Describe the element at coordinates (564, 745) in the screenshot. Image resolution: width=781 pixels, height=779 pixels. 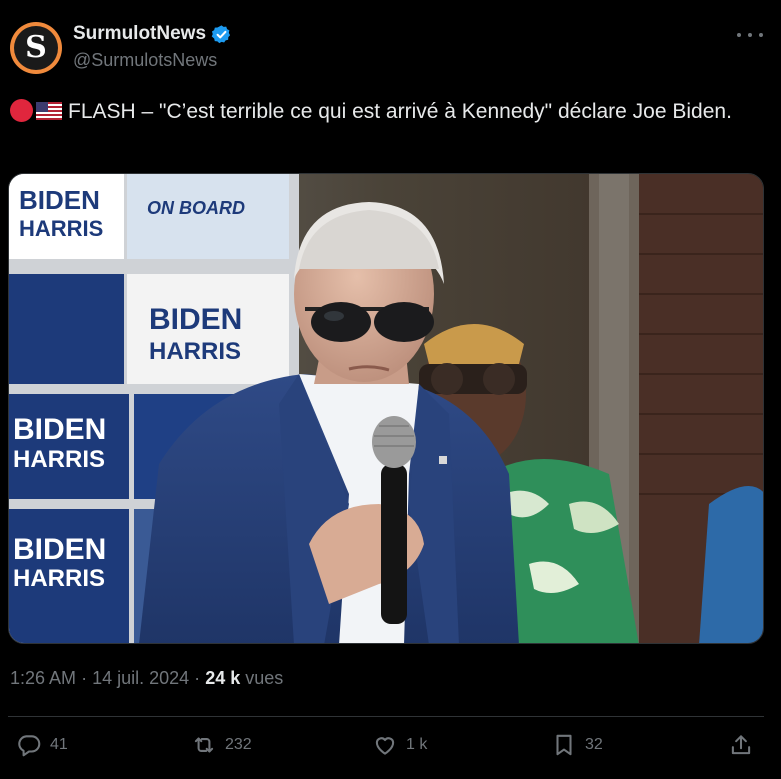
I see `bookmark-icon` at that location.